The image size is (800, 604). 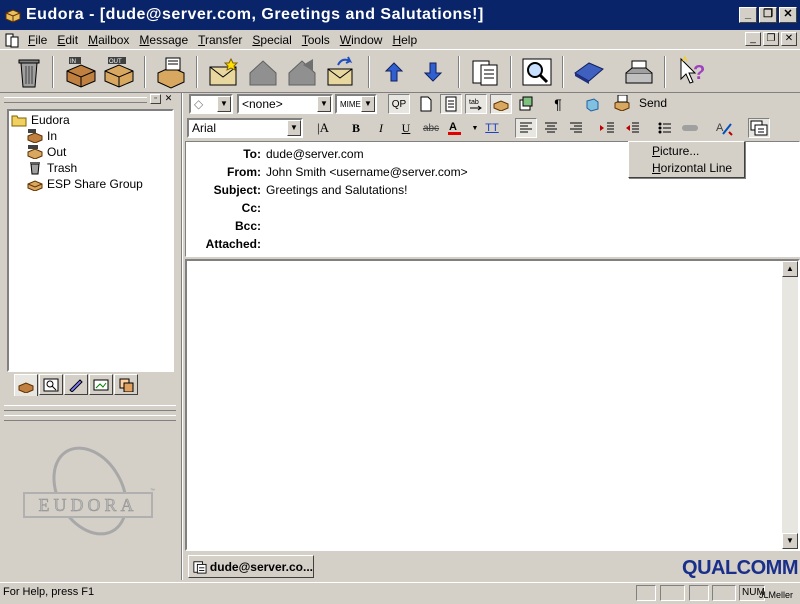 What do you see at coordinates (220, 40) in the screenshot?
I see `menu-transfer: Transfer` at bounding box center [220, 40].